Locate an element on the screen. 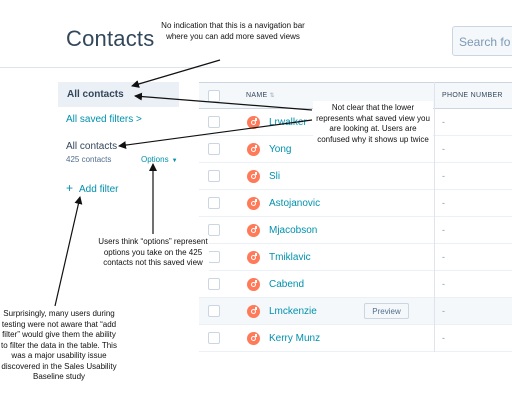  contact-name-link: Kerry Munz is located at coordinates (294, 338).